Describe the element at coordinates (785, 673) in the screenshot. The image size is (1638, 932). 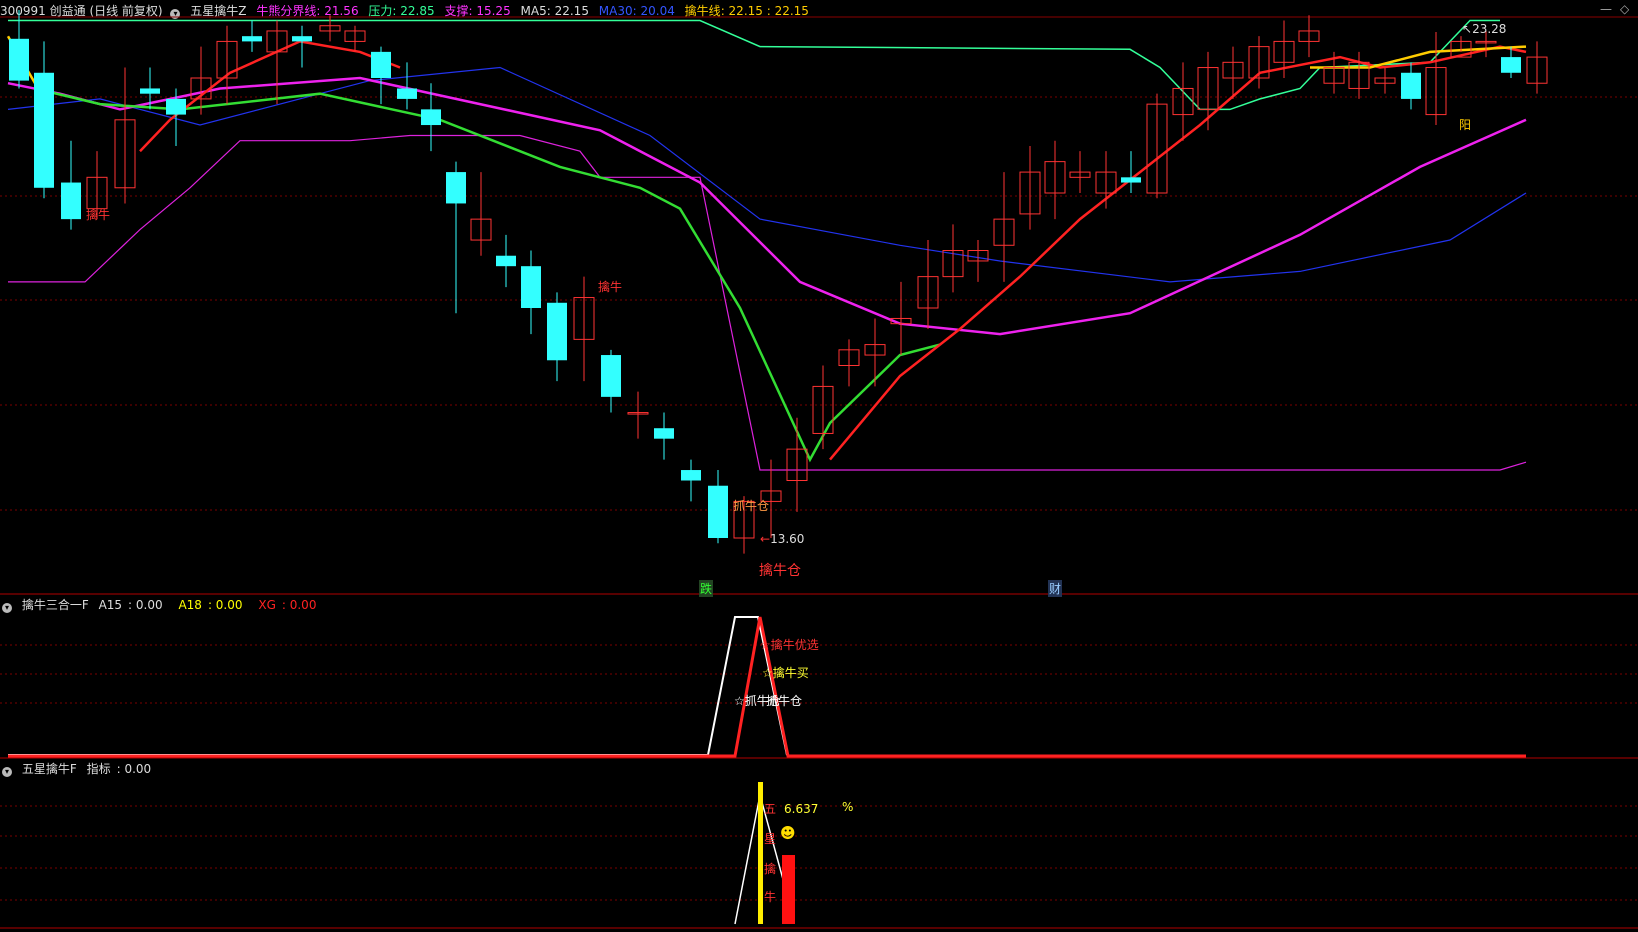
I see `panel2-signal-2: ☆擒牛买` at that location.